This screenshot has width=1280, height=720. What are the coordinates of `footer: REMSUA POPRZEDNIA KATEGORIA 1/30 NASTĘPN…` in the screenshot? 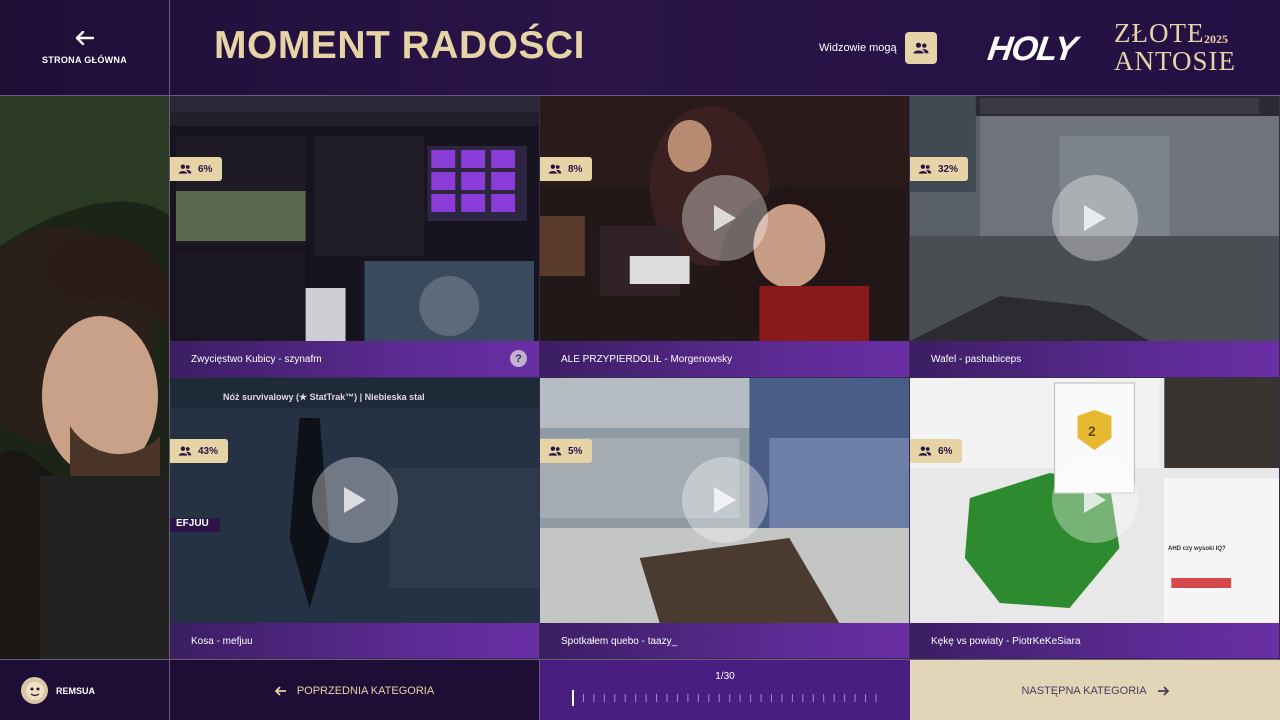 It's located at (640, 689).